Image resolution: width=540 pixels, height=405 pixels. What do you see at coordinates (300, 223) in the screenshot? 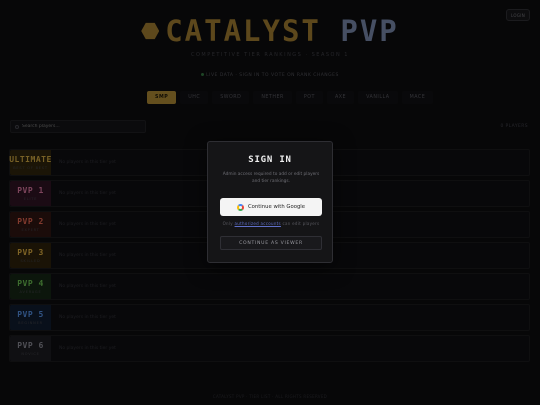
I see `modal-note-suffix: can edit players` at bounding box center [300, 223].